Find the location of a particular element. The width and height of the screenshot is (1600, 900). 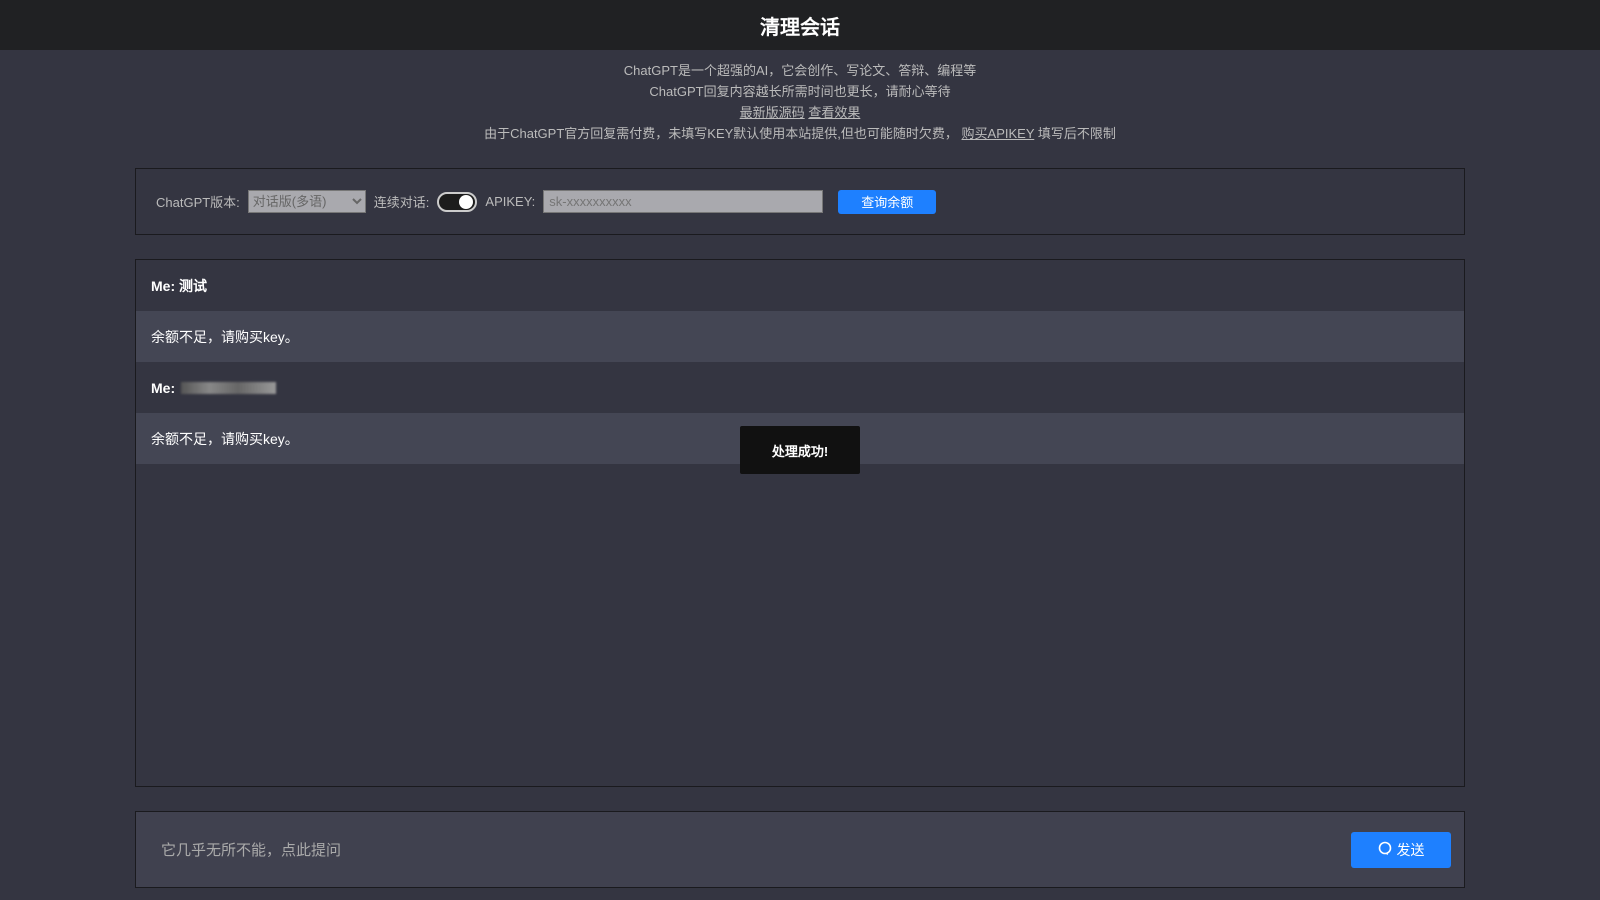

success-toast: 处理成功! is located at coordinates (800, 450).